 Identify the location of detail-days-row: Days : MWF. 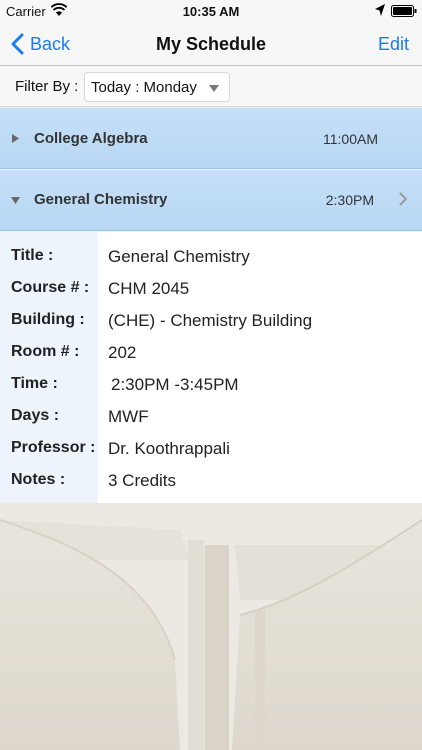
(211, 423).